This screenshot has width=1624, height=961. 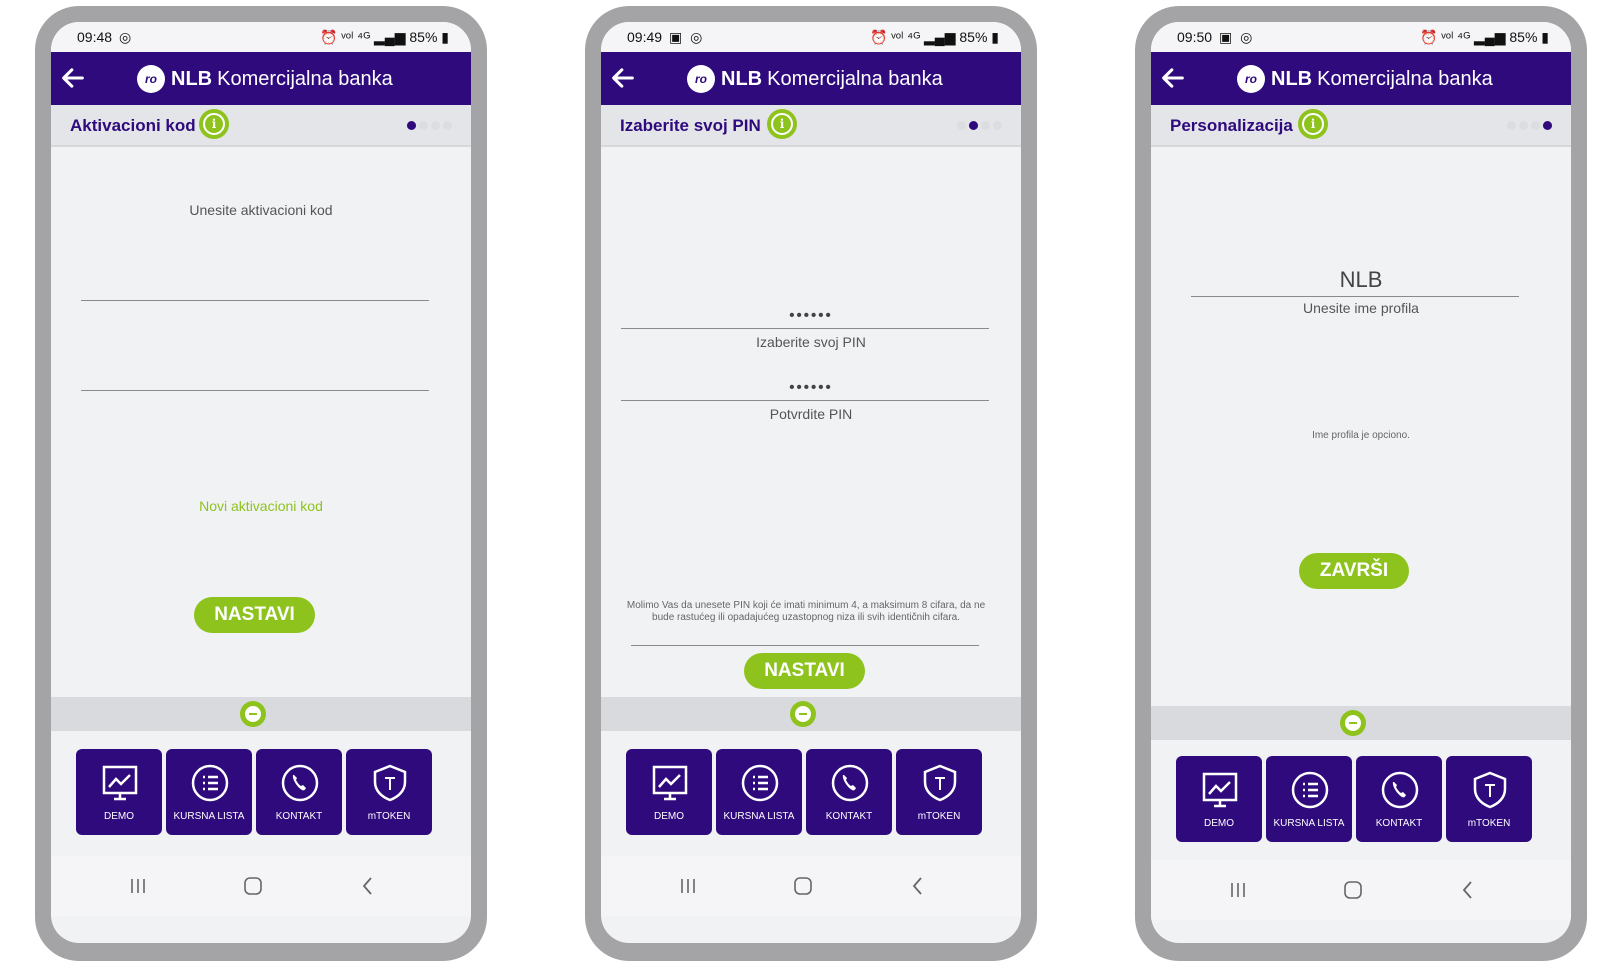 I want to click on confirm-pin-label: Potvrdite PIN, so click(x=811, y=414).